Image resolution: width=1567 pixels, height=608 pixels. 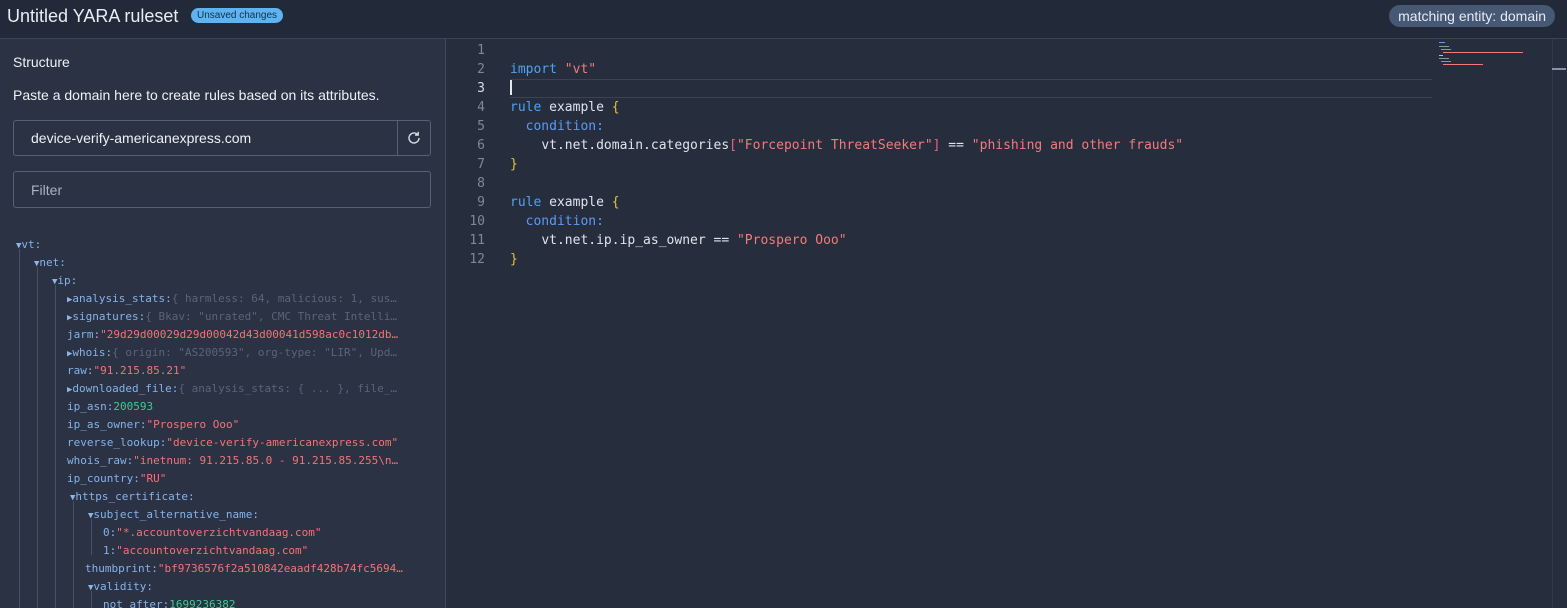 I want to click on filter-input: Filter, so click(x=222, y=189).